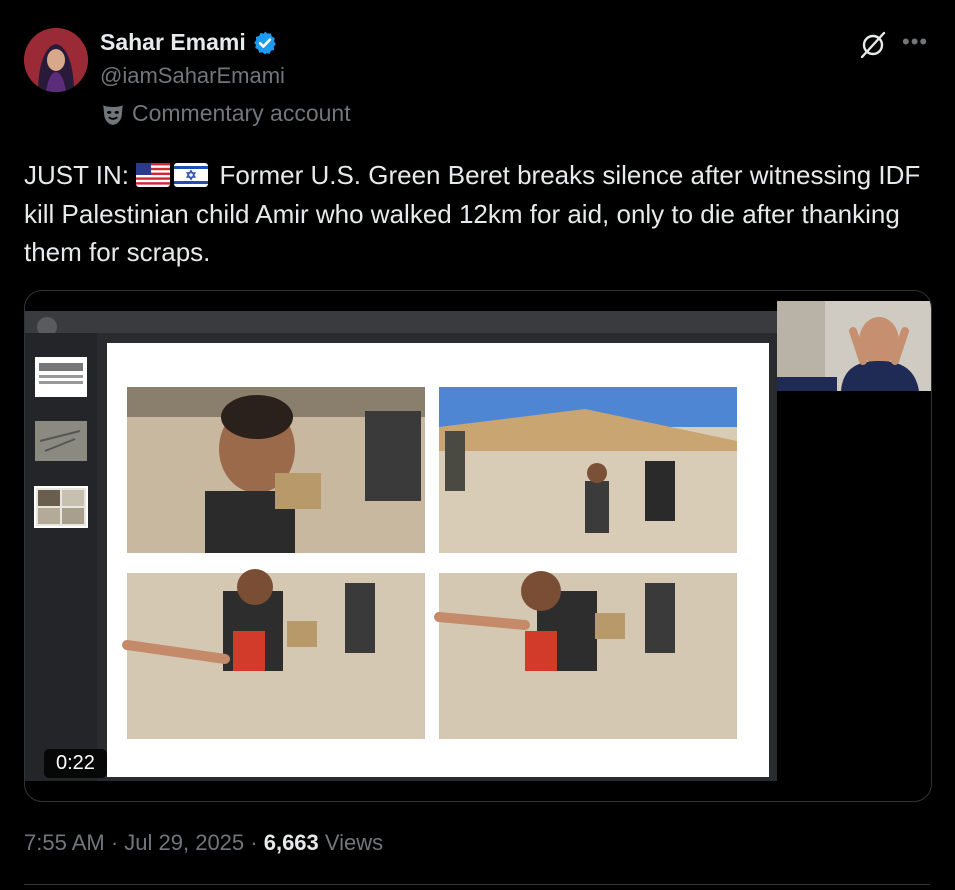 The width and height of the screenshot is (955, 890). I want to click on tweet-meta: 7:55 AM · Jul 29, 2025 · 6,663 Views, so click(203, 843).